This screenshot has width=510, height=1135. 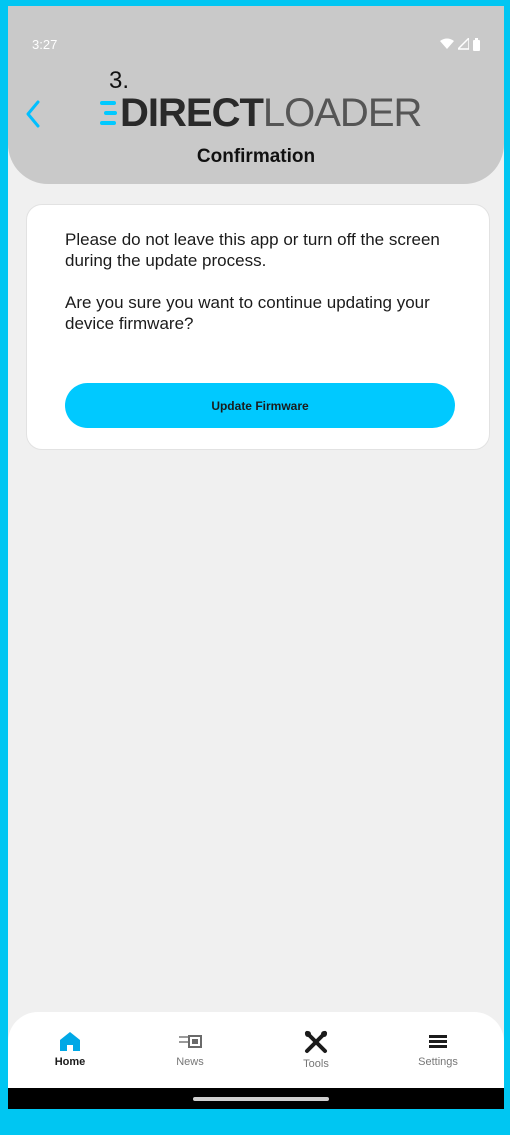 What do you see at coordinates (70, 1062) in the screenshot?
I see `nav-label-home: Home` at bounding box center [70, 1062].